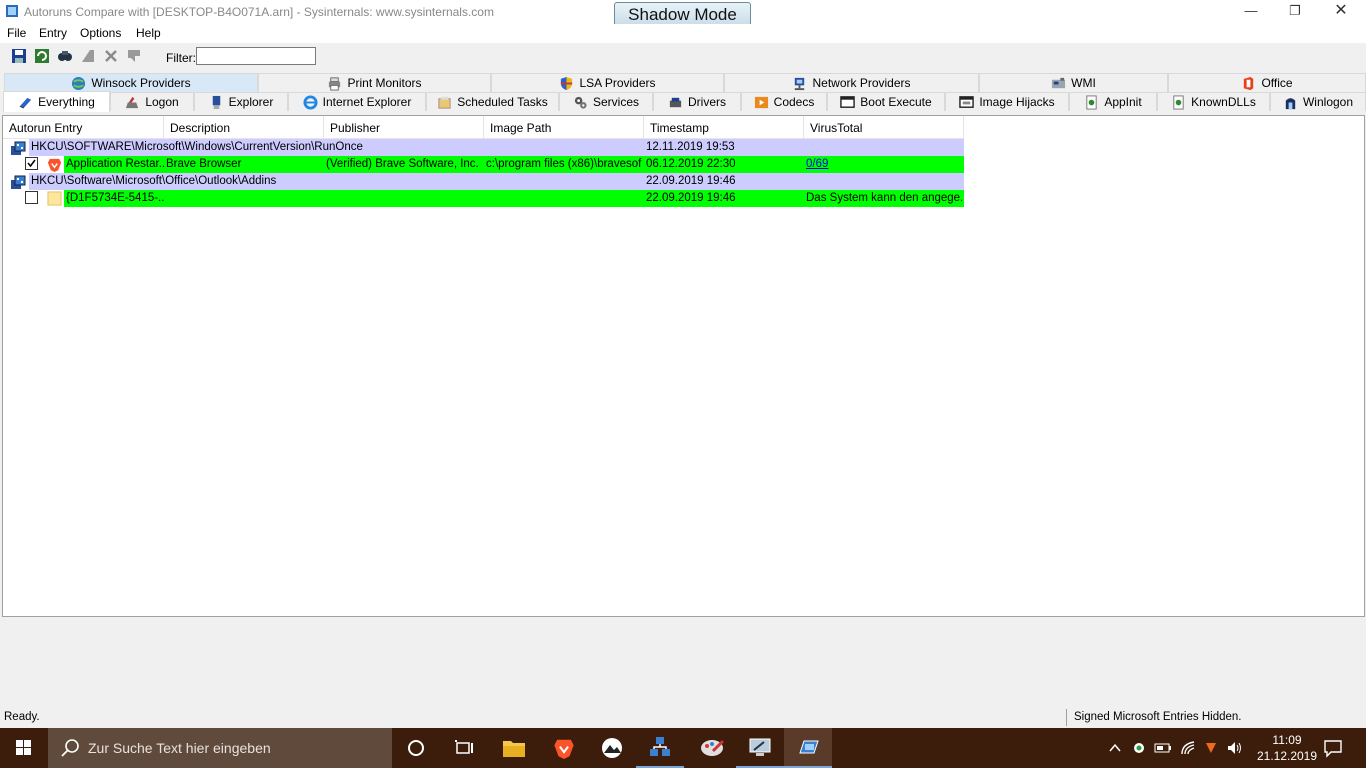 Image resolution: width=1366 pixels, height=768 pixels. Describe the element at coordinates (514, 748) in the screenshot. I see `taskbar-file-explorer` at that location.